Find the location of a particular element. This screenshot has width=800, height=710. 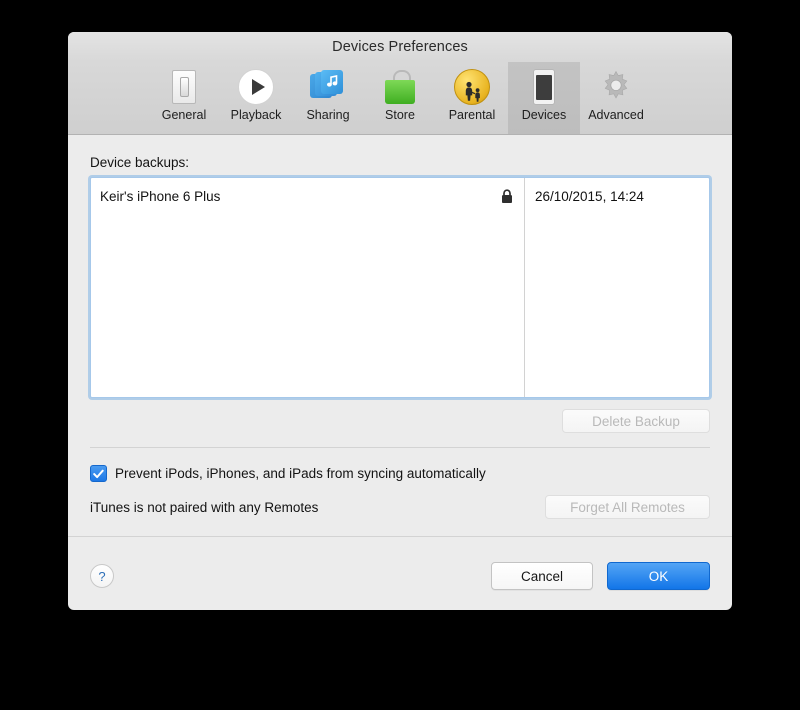

toolbar-label-store: Store is located at coordinates (400, 115).